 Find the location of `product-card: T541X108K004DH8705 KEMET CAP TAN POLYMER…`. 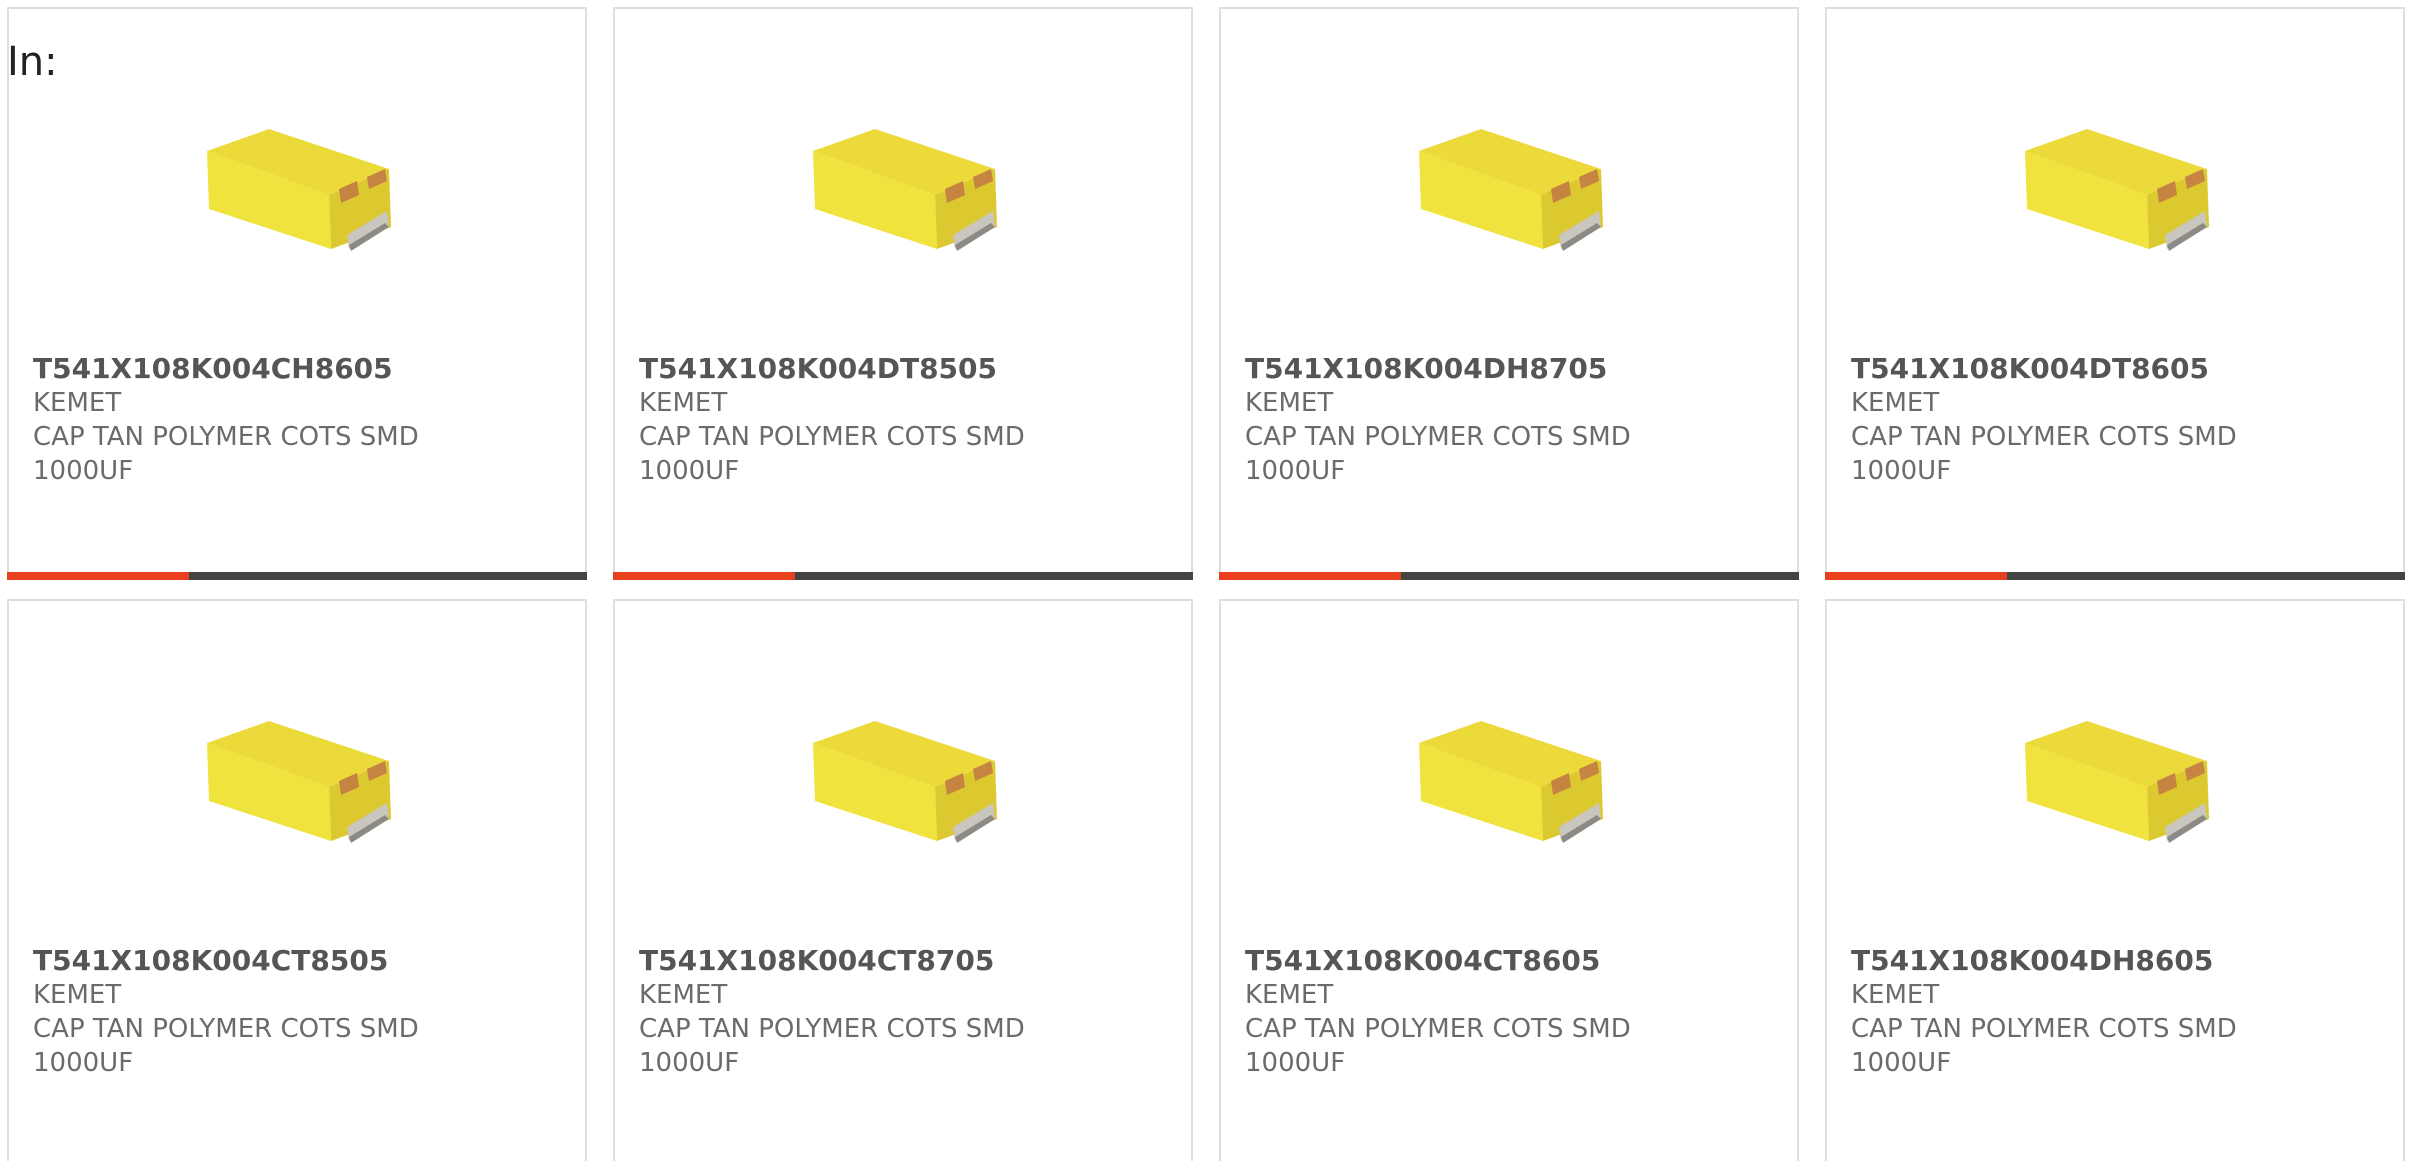

product-card: T541X108K004DH8705 KEMET CAP TAN POLYMER… is located at coordinates (1509, 293).